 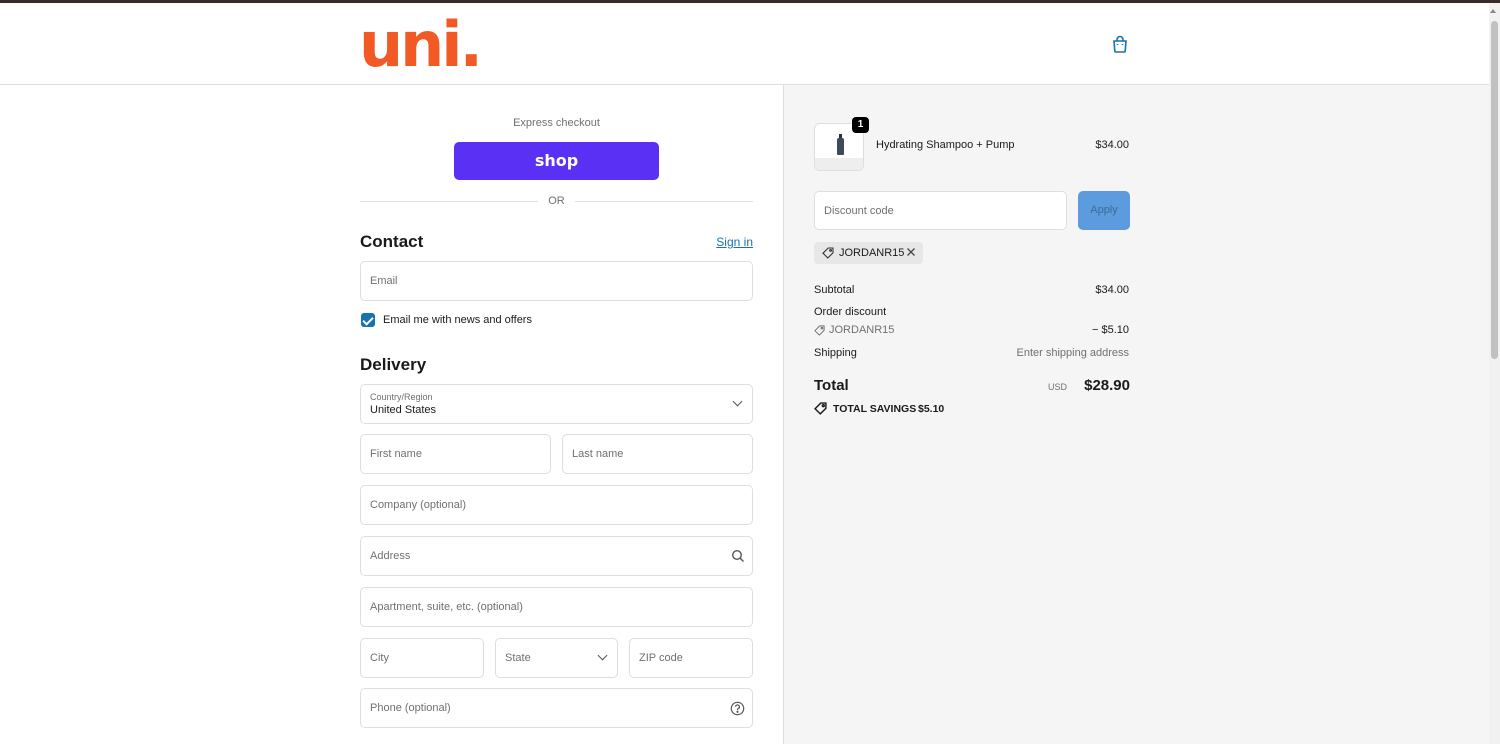 What do you see at coordinates (931, 409) in the screenshot?
I see `savings-value: $5.10` at bounding box center [931, 409].